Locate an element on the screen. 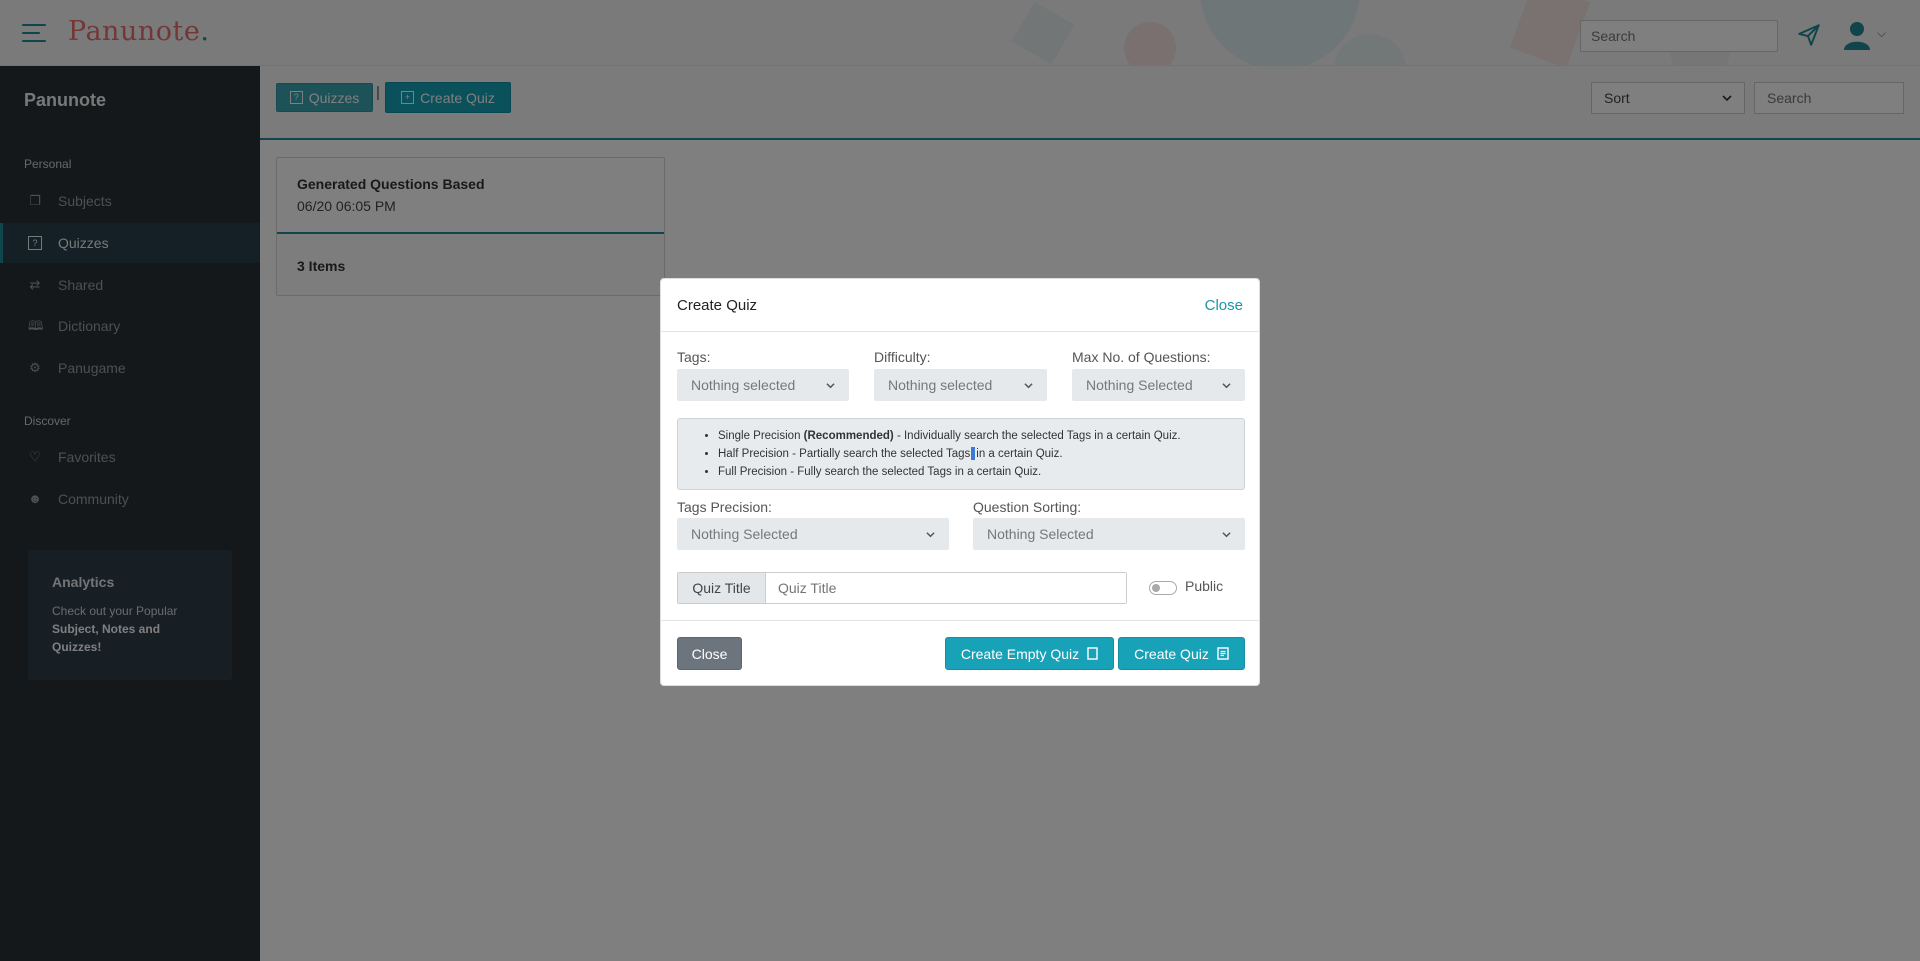 Image resolution: width=1920 pixels, height=961 pixels. public-label: Public is located at coordinates (1204, 586).